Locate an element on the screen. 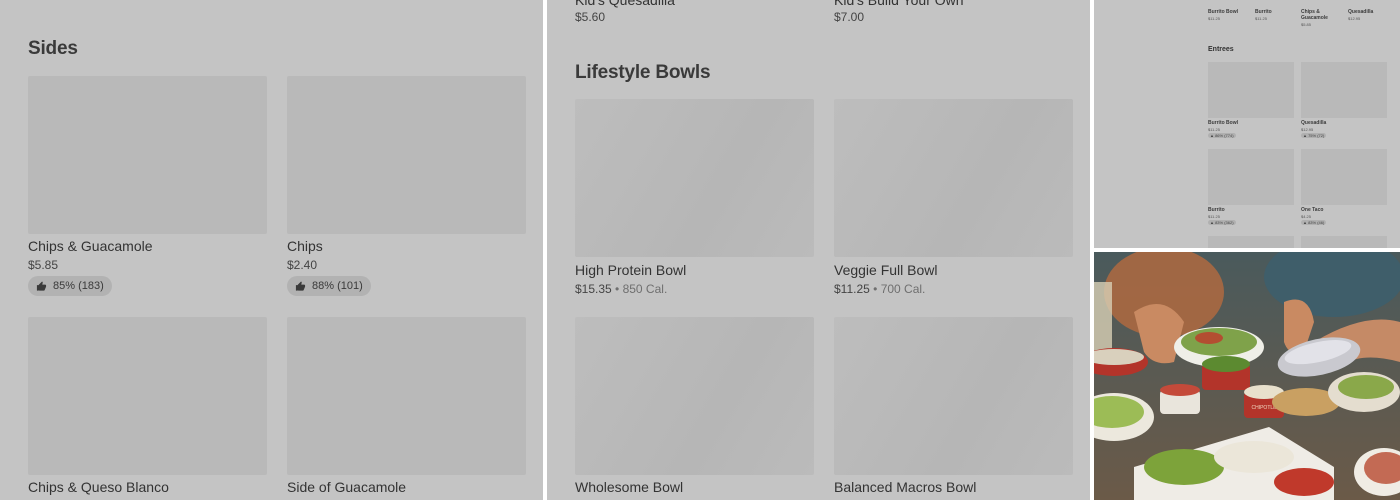 The image size is (1400, 500). mini-rating-badge: ▲ 75% (72) is located at coordinates (1314, 135).